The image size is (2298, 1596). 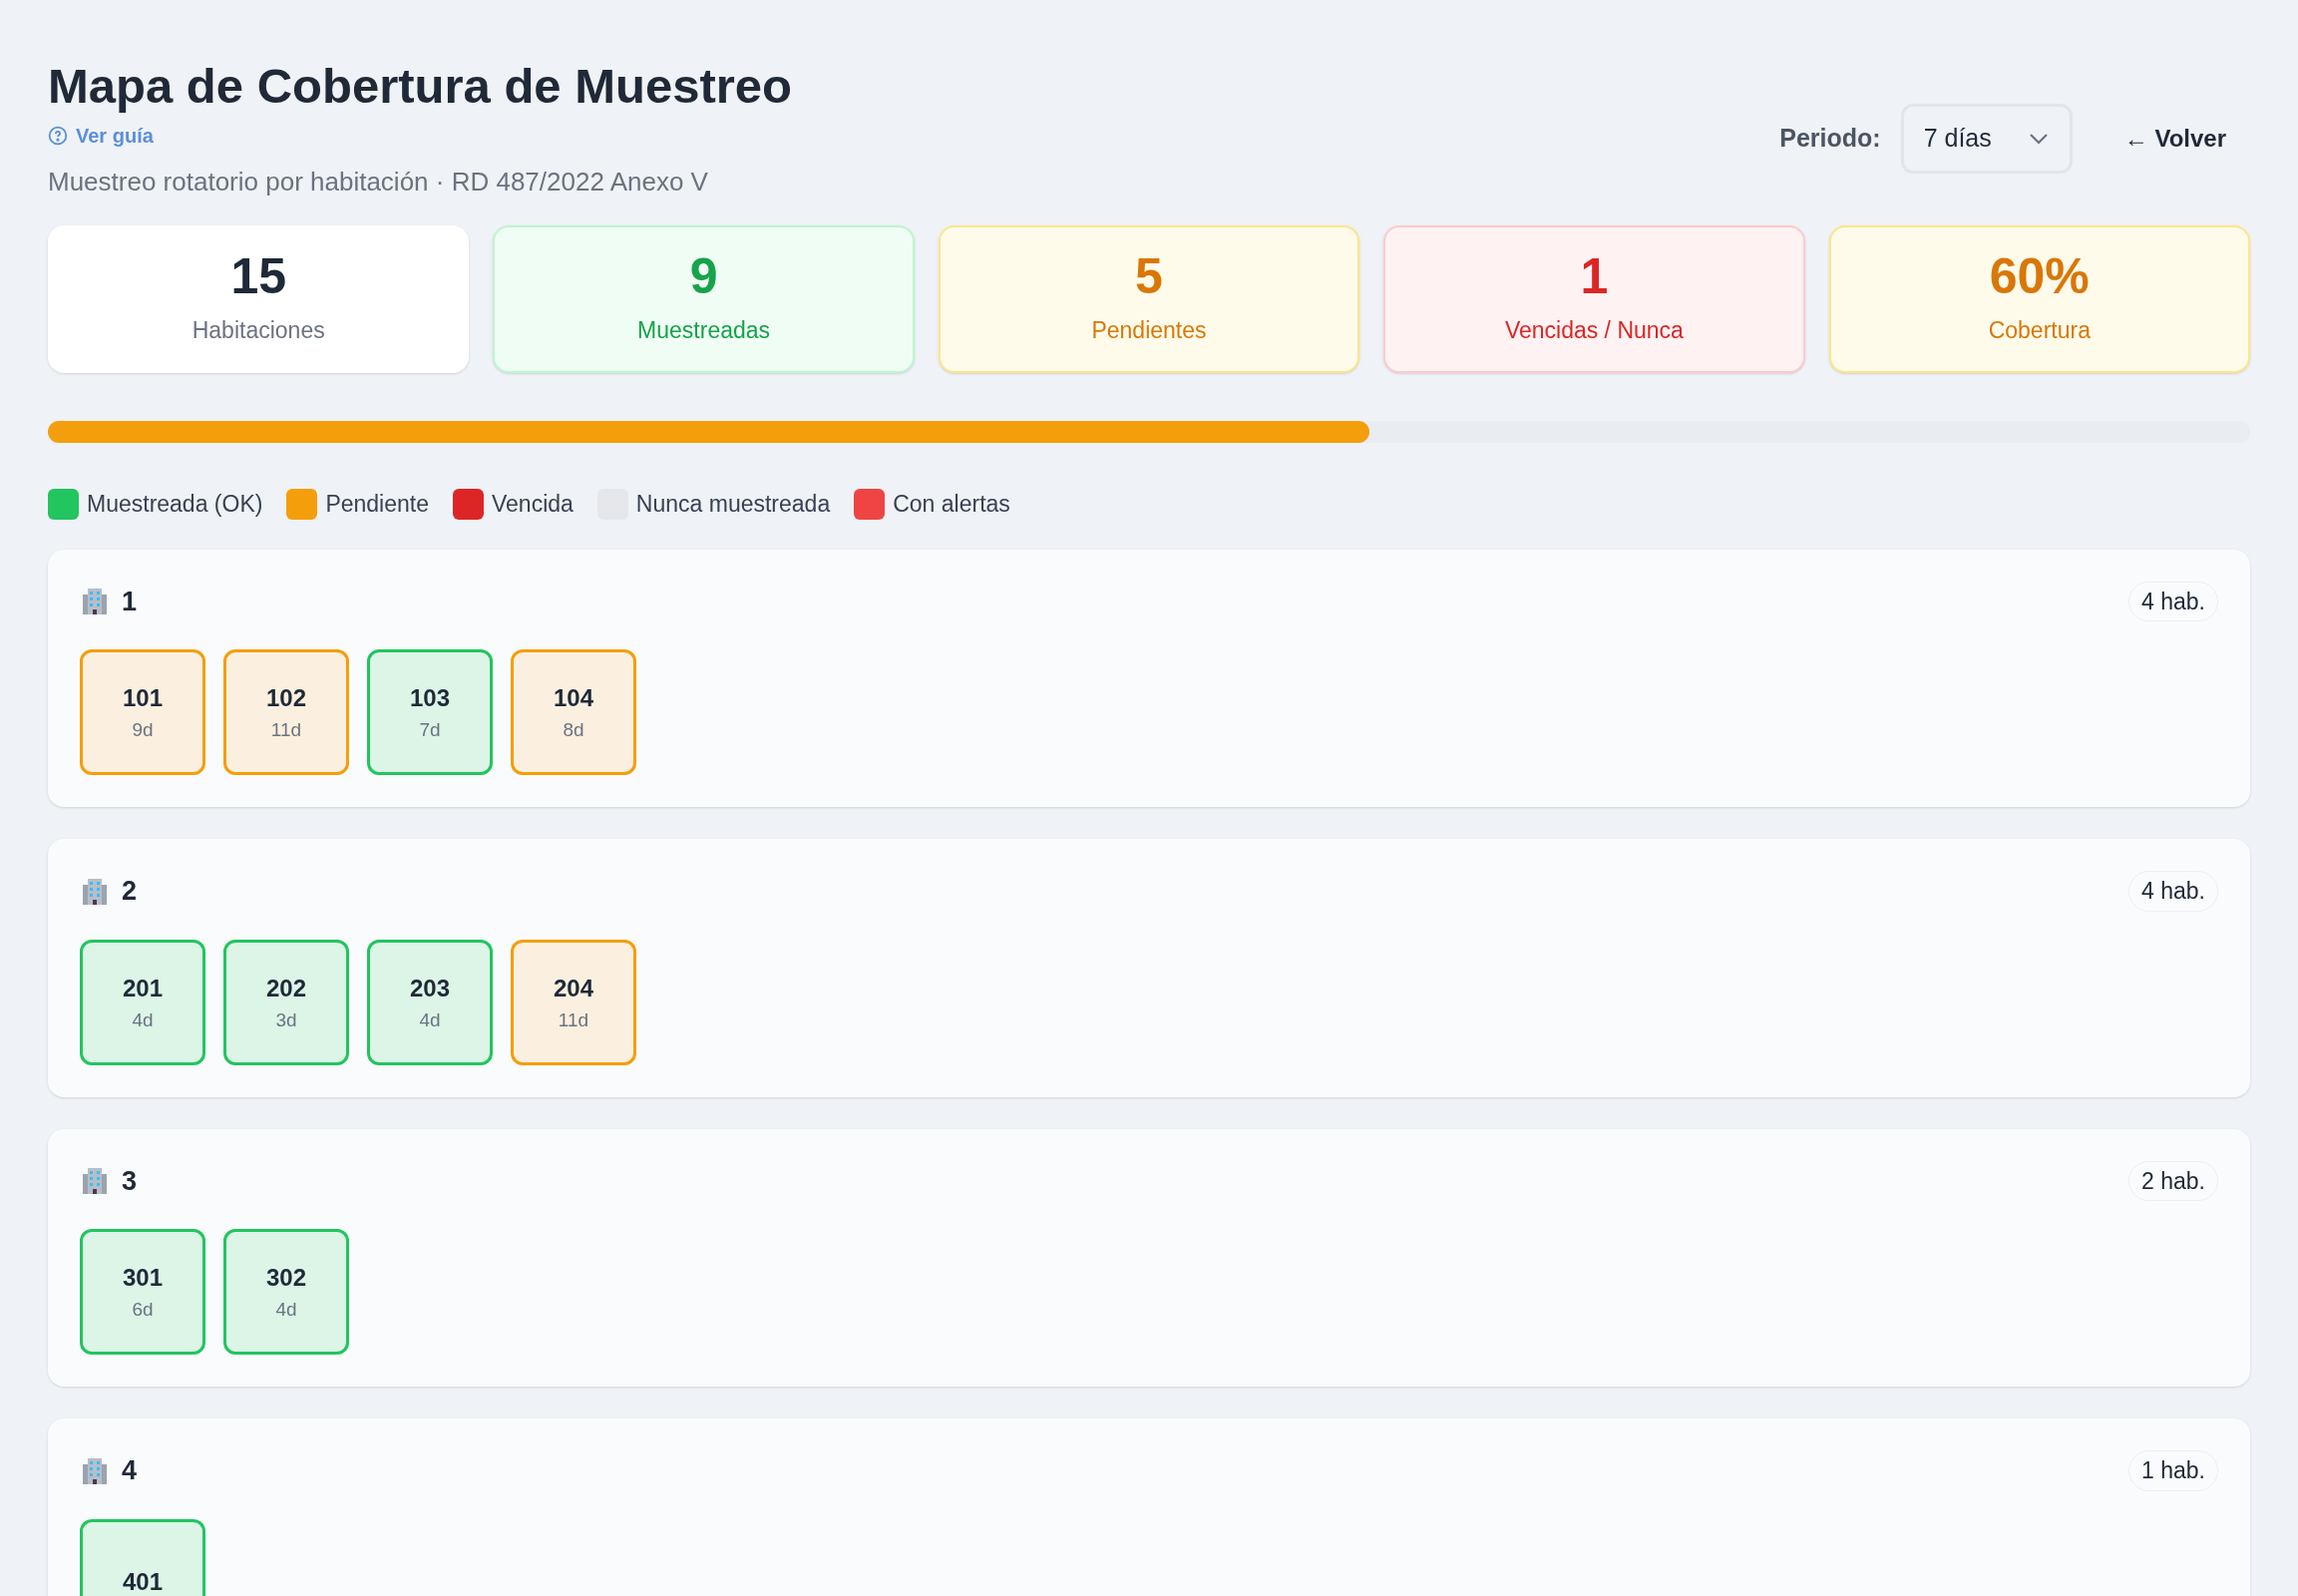 What do you see at coordinates (286, 712) in the screenshot?
I see `room-tile: 102 11d` at bounding box center [286, 712].